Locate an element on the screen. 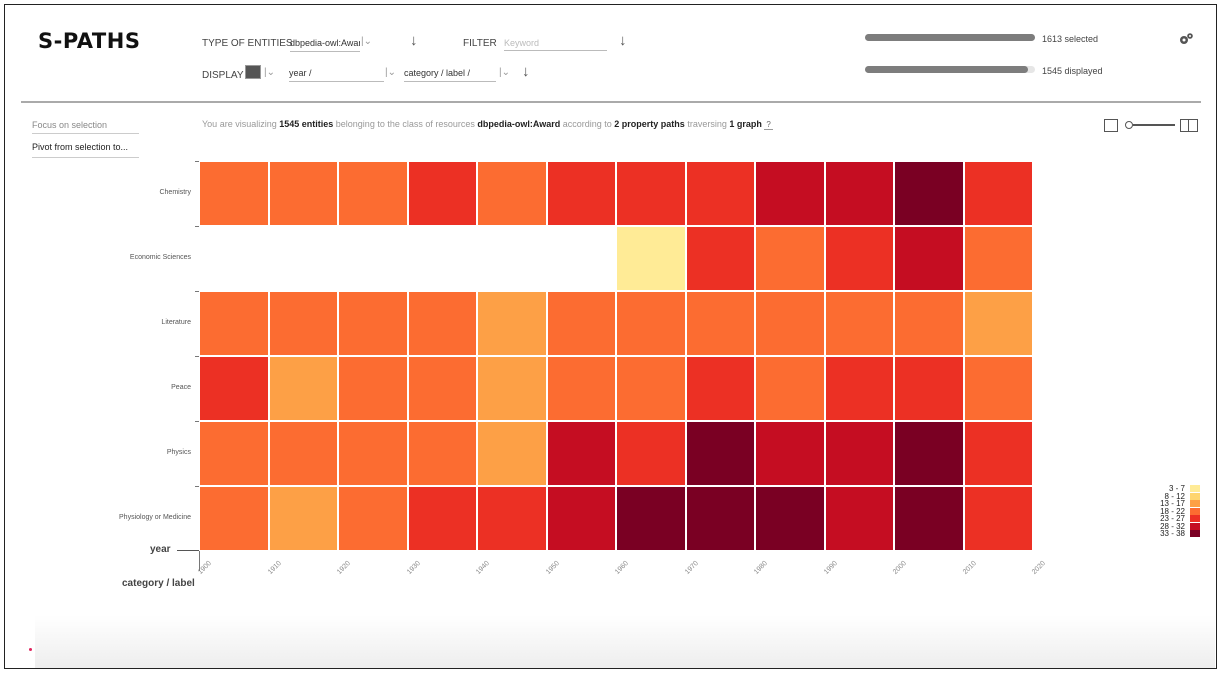 The height and width of the screenshot is (673, 1223). view-slider-handle is located at coordinates (1129, 125).